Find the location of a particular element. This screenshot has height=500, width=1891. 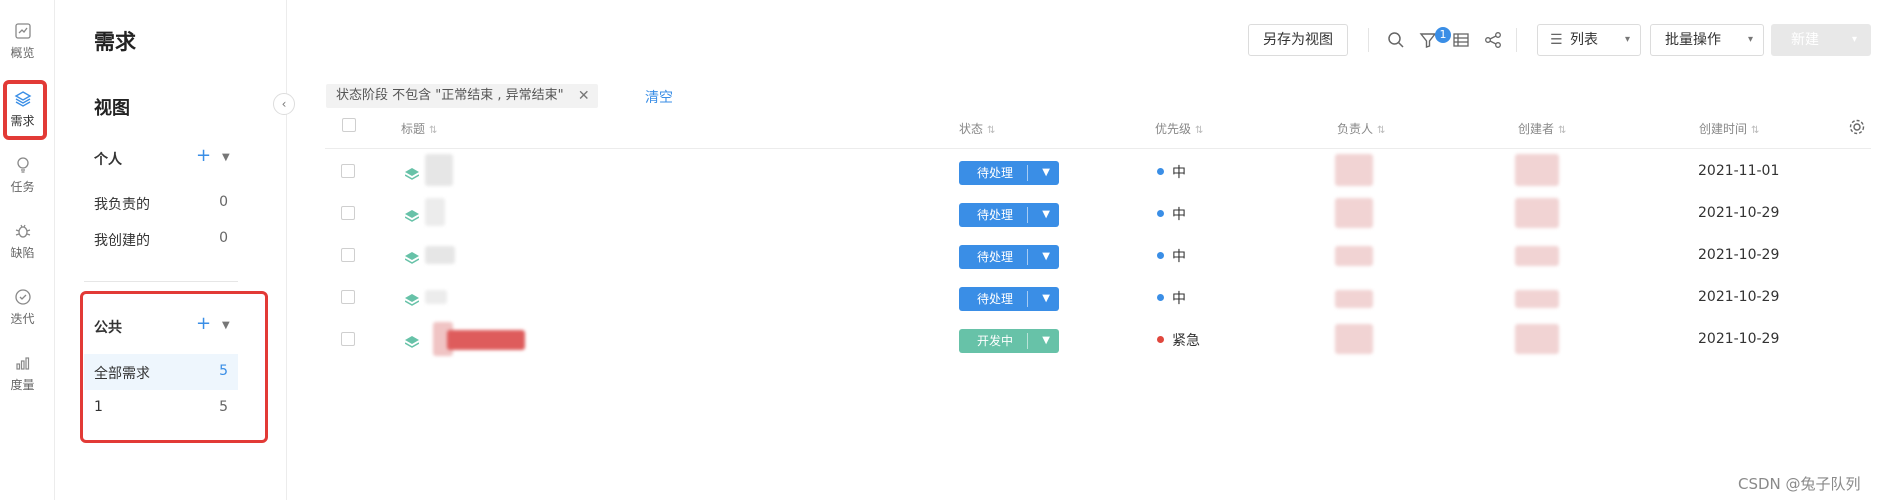

rail-label: 迭代 is located at coordinates (22, 319).